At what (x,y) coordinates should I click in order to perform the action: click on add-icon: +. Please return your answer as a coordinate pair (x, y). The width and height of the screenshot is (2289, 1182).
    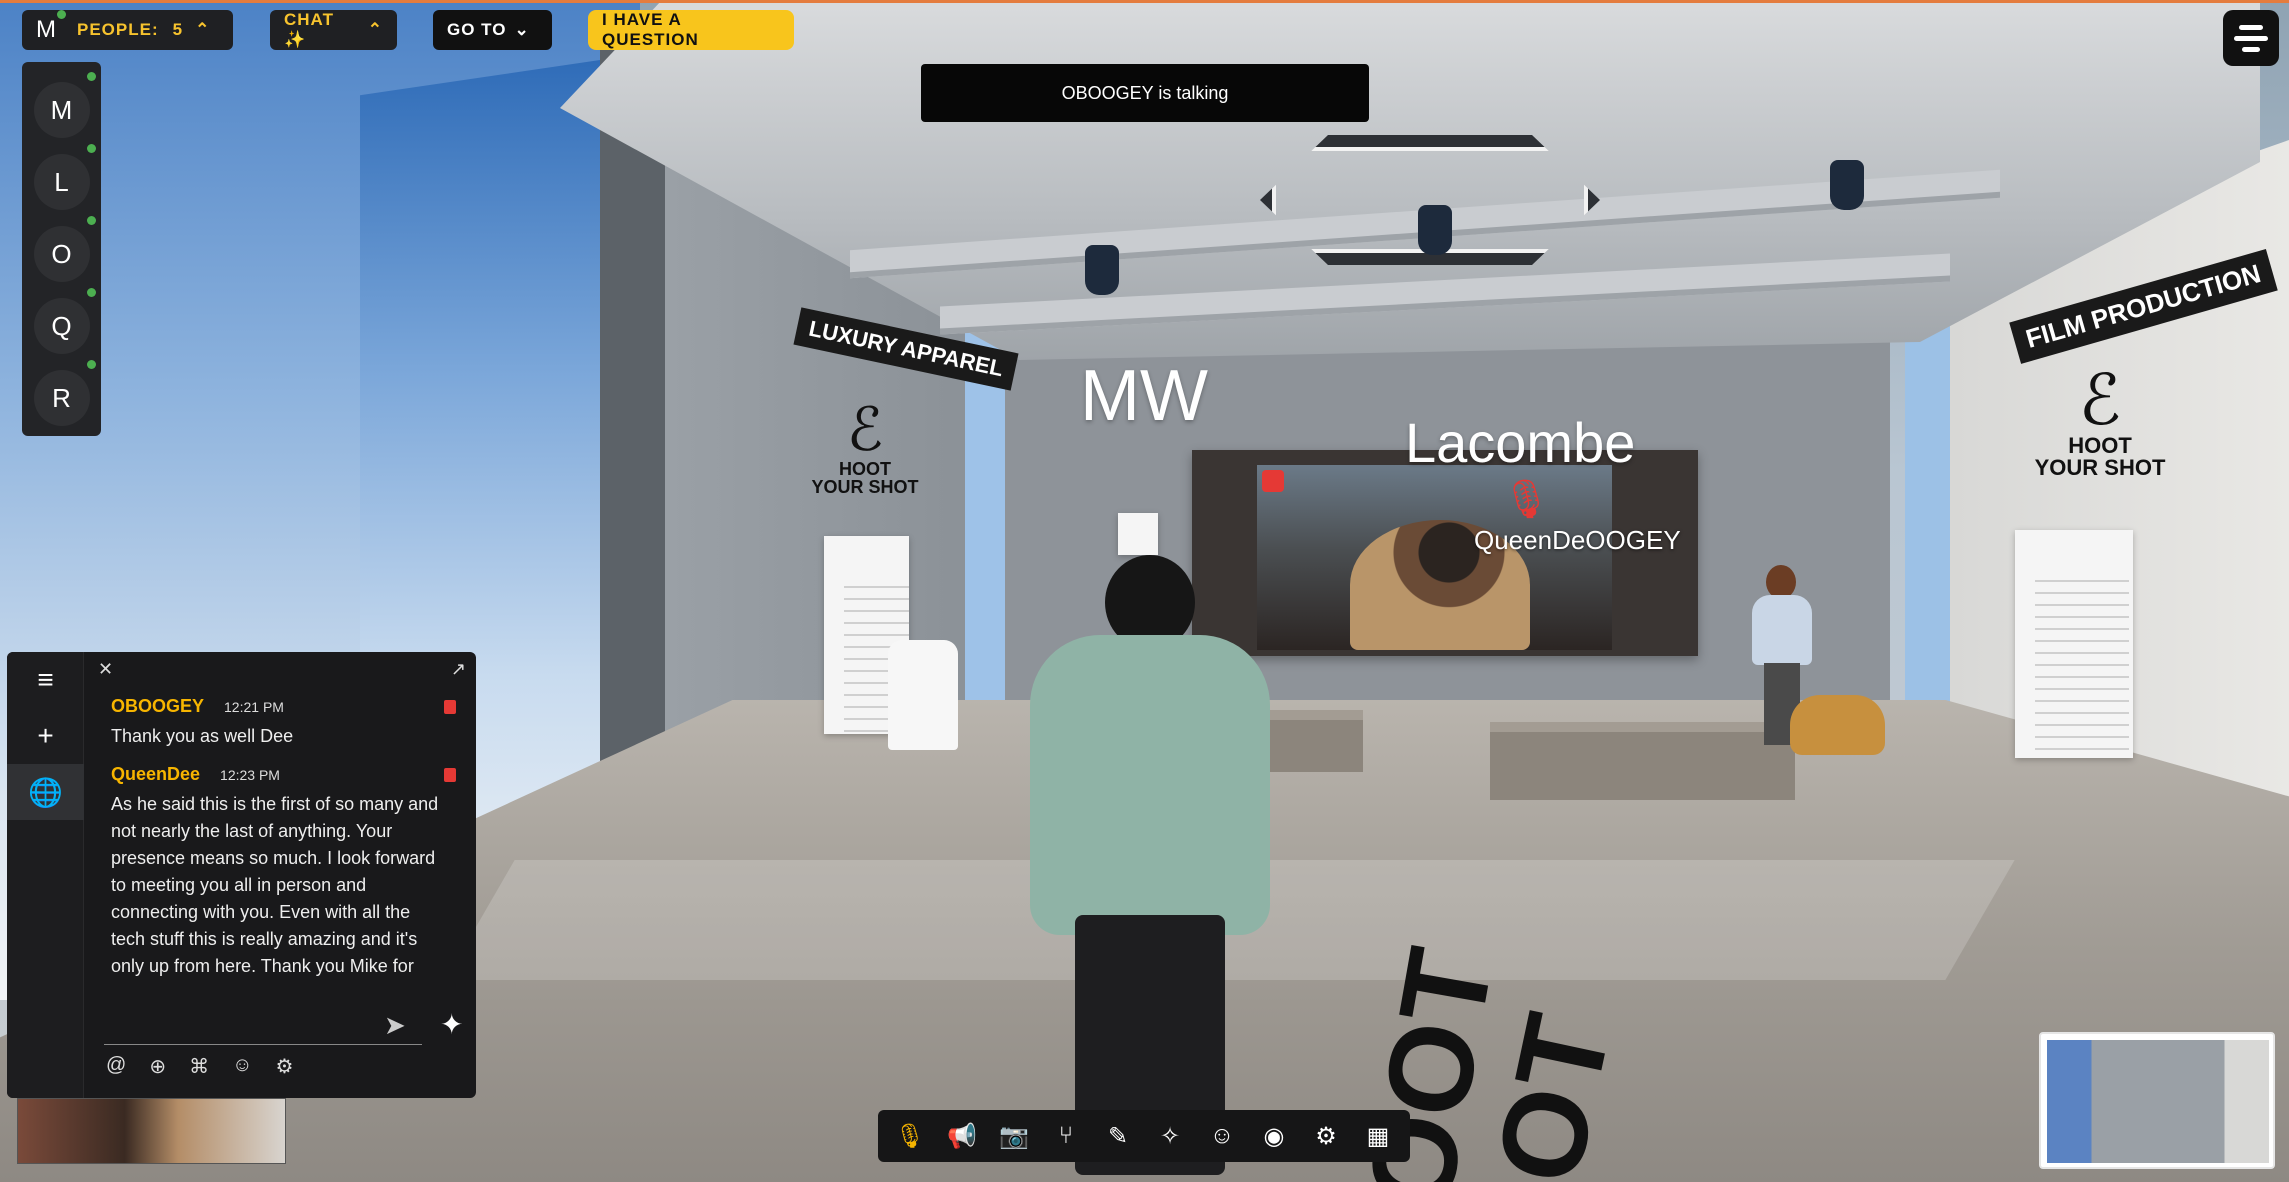
    Looking at the image, I should click on (45, 736).